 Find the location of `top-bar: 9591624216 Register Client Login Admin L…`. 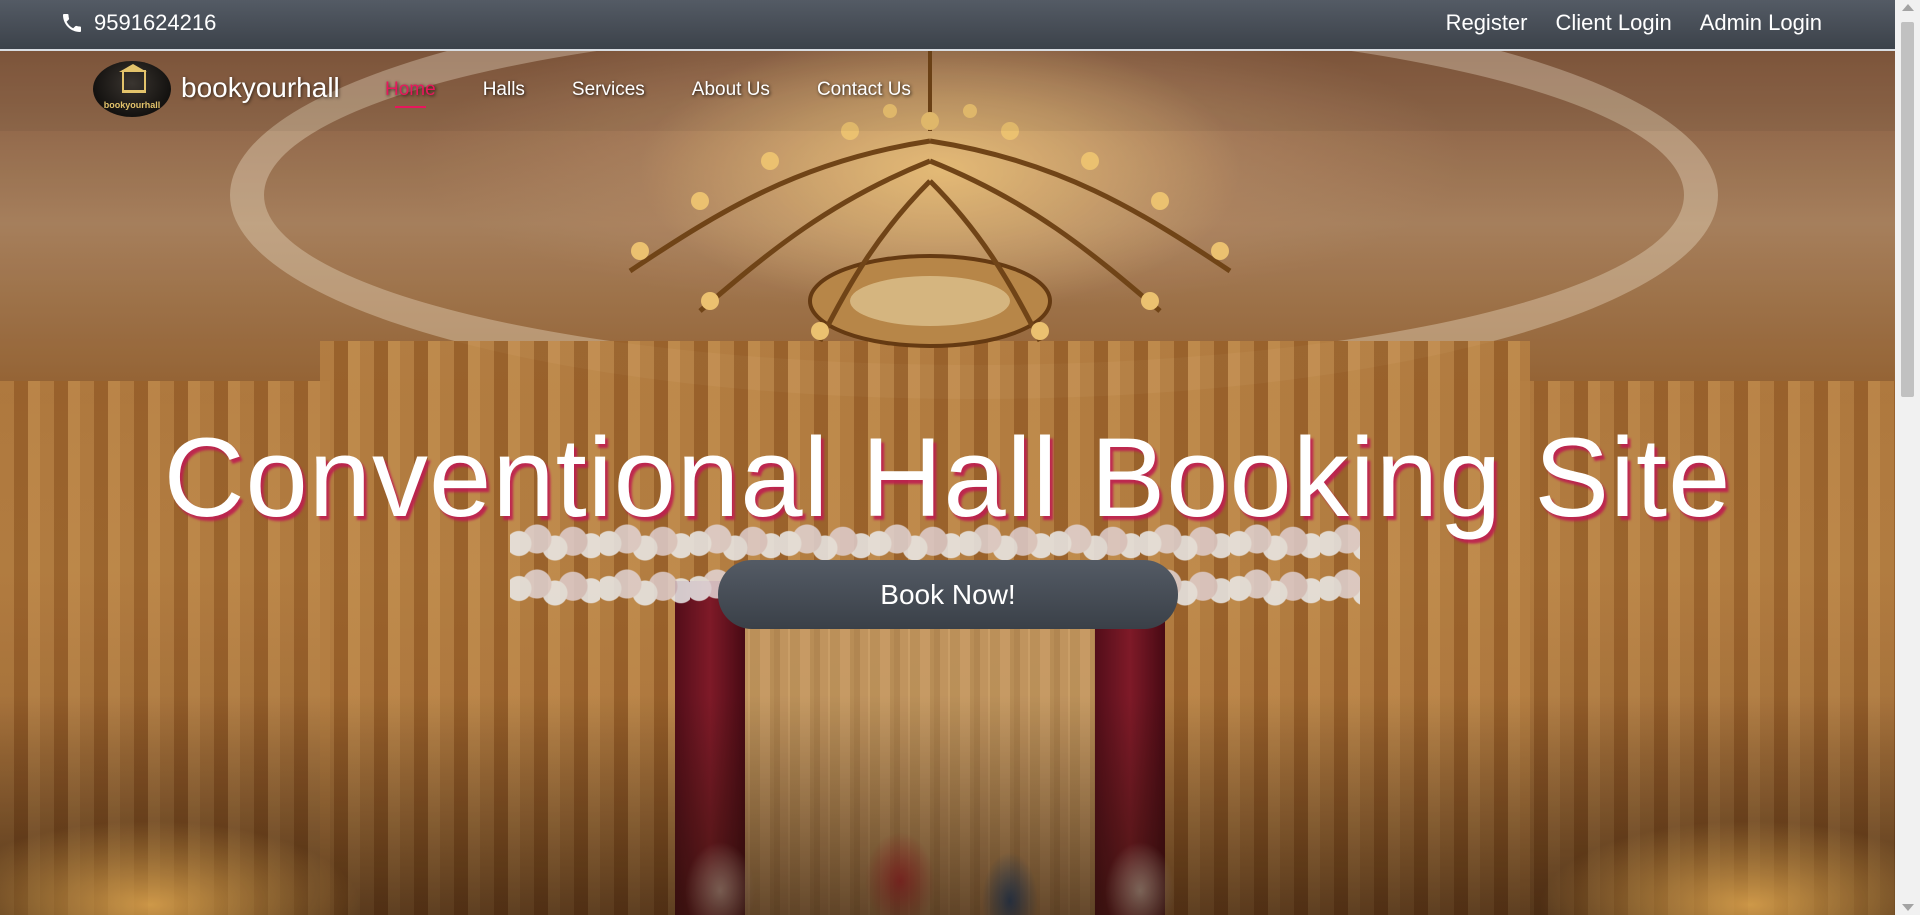

top-bar: 9591624216 Register Client Login Admin L… is located at coordinates (947, 25).